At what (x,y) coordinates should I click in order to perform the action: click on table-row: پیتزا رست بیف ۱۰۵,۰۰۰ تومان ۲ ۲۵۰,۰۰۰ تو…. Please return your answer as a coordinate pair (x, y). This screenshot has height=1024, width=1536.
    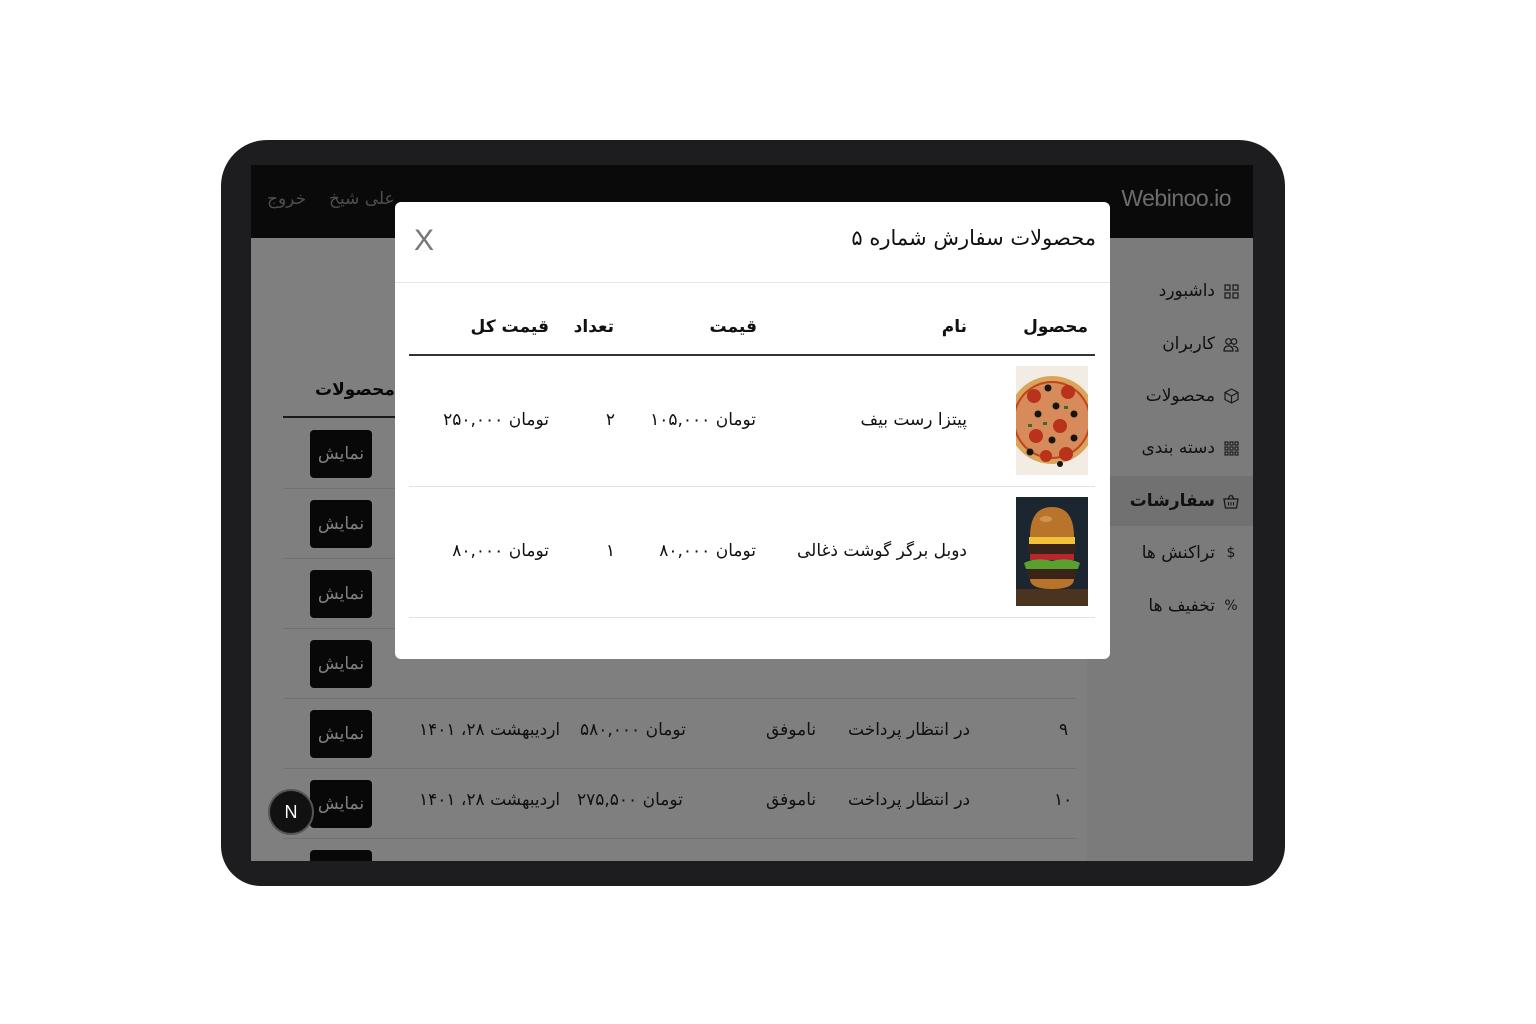
    Looking at the image, I should click on (752, 421).